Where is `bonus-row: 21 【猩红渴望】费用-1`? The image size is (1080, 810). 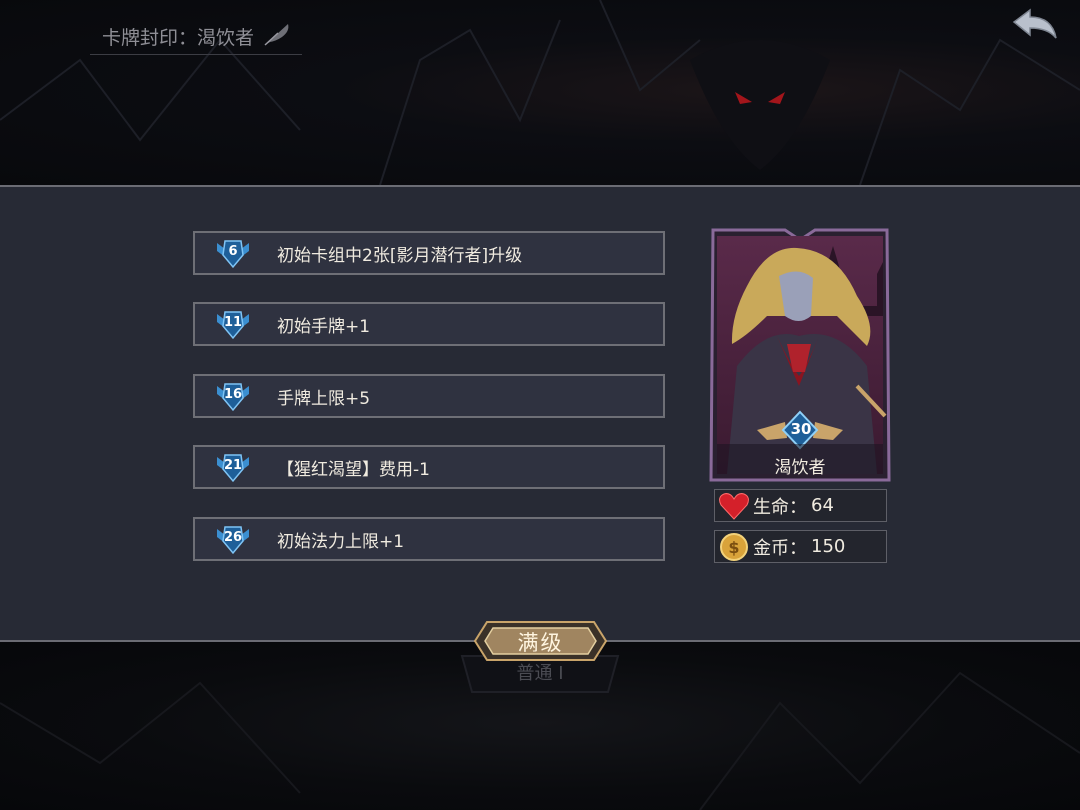
bonus-row: 21 【猩红渴望】费用-1 is located at coordinates (429, 467).